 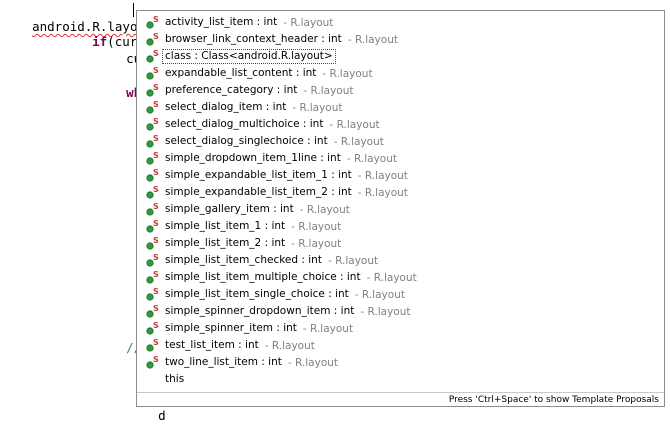 I want to click on proposal-label: select_dialog_singlechoice : int, so click(x=246, y=141).